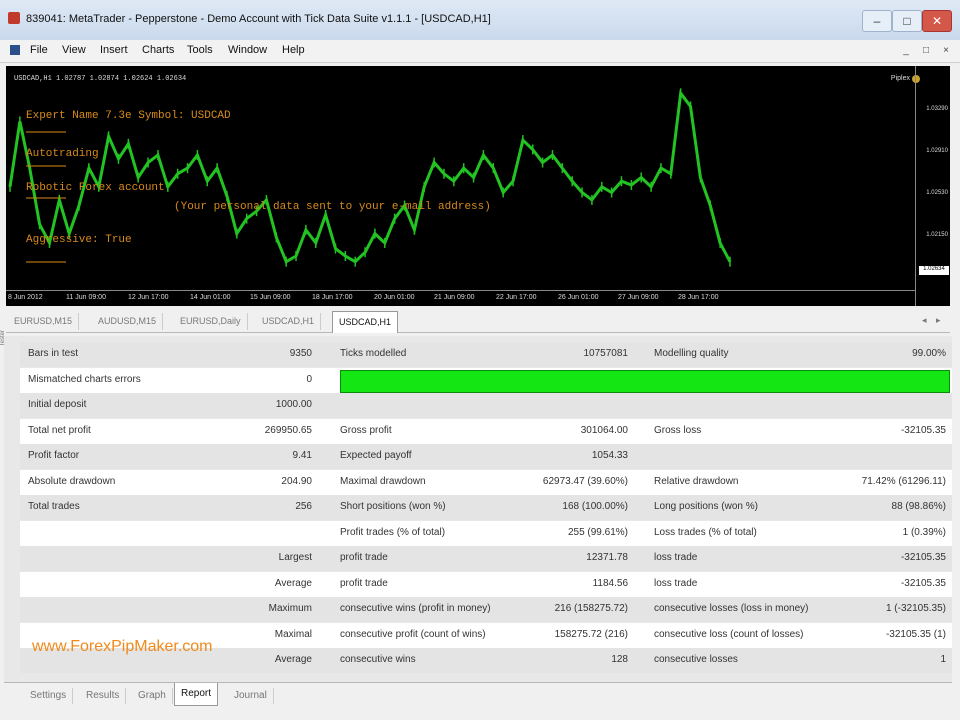  I want to click on report-value: 88 (98.86%), so click(918, 506).